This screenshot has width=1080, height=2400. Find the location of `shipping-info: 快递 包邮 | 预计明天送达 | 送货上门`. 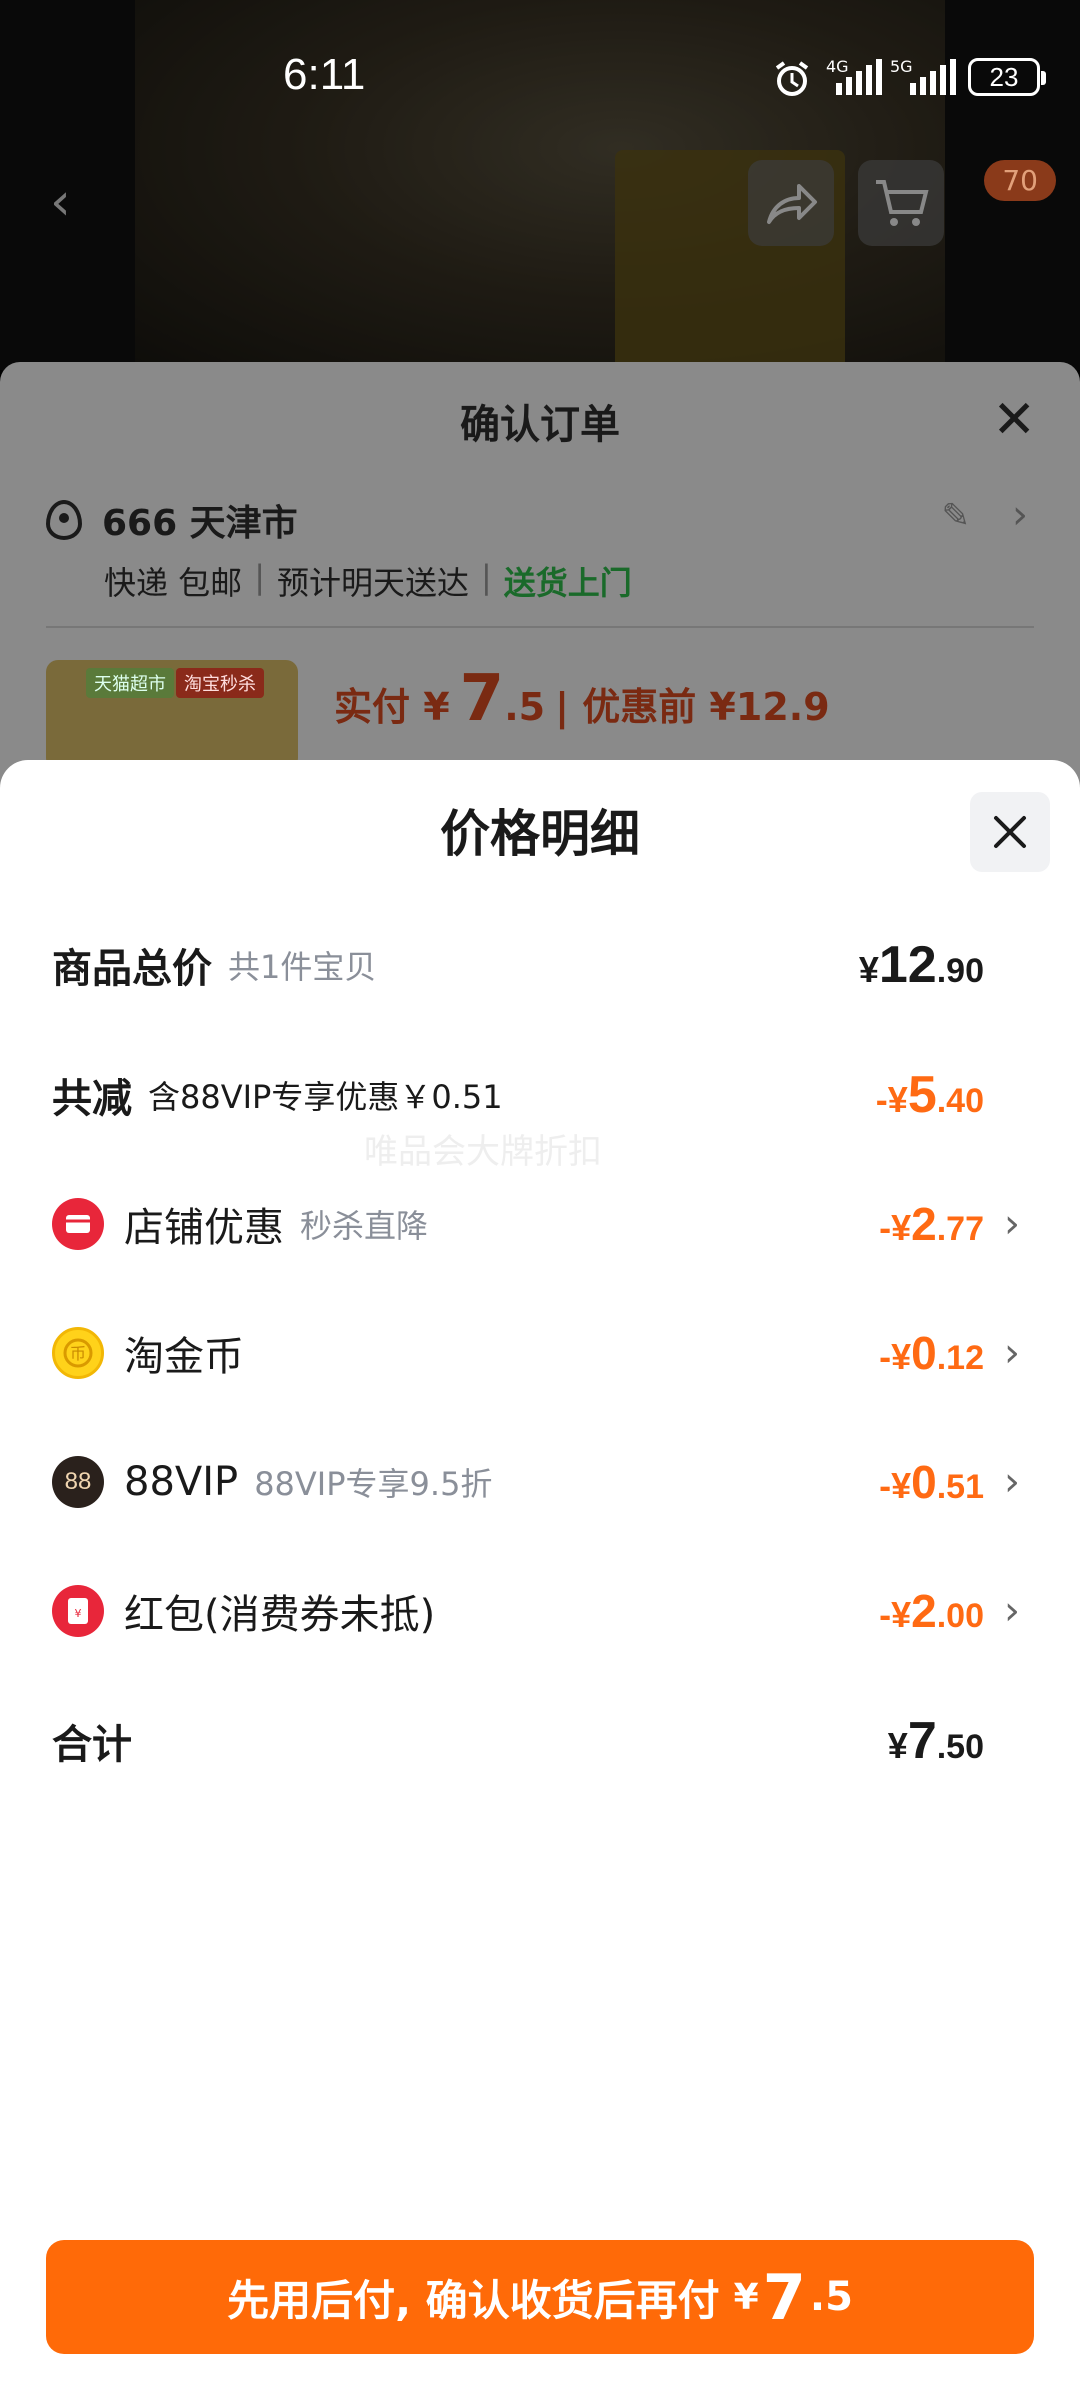

shipping-info: 快递 包邮 | 预计明天送达 | 送货上门 is located at coordinates (368, 580).